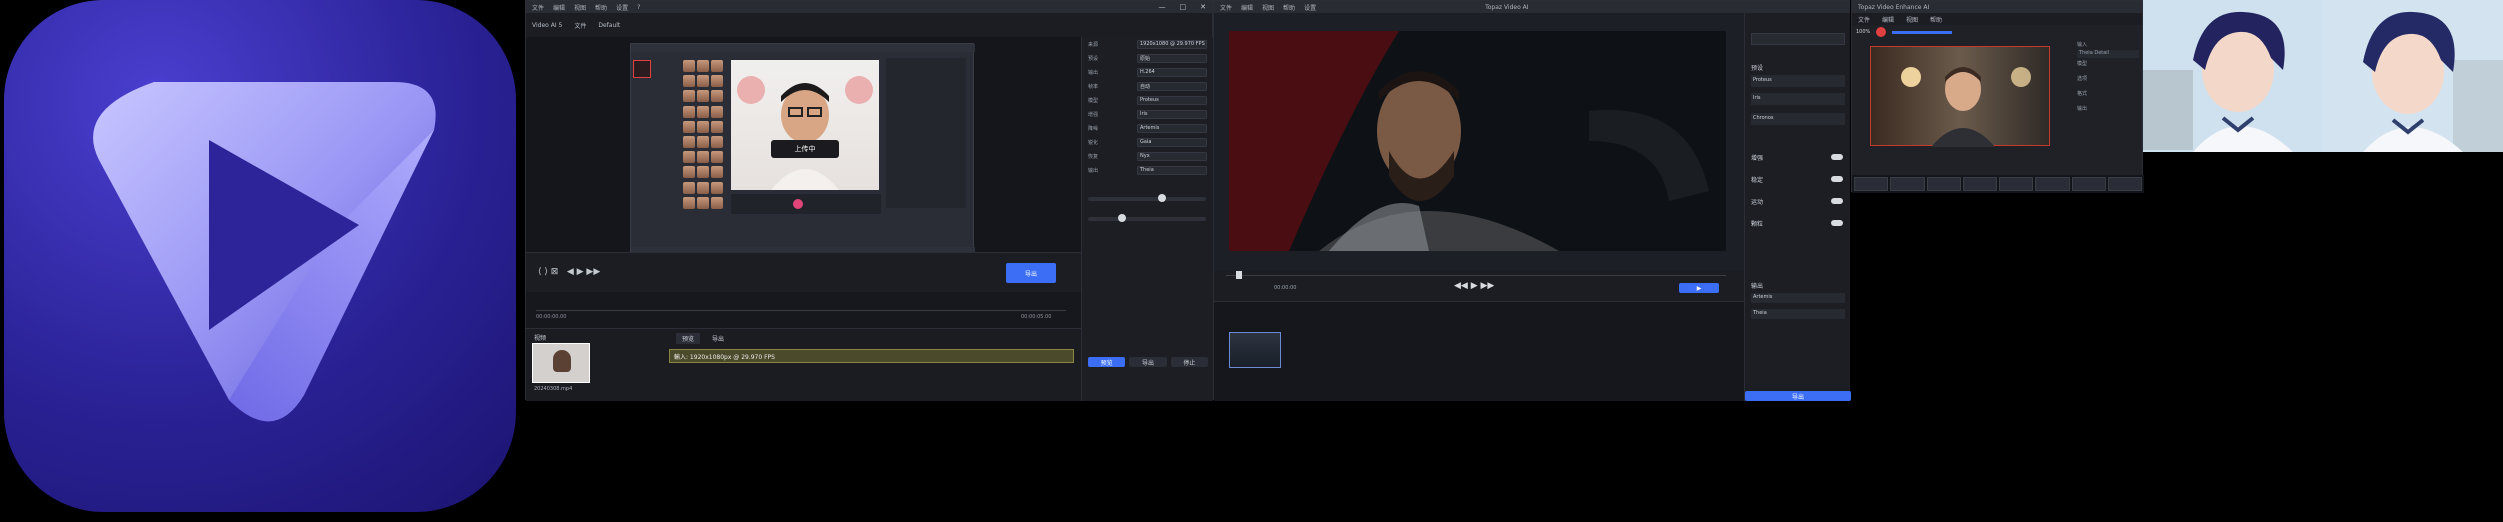  Describe the element at coordinates (1798, 298) in the screenshot. I see `output-select: Artemis` at that location.